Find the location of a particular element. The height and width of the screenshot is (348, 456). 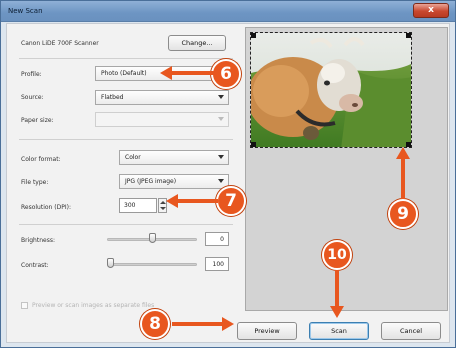

cow-photo-preview is located at coordinates (331, 90).